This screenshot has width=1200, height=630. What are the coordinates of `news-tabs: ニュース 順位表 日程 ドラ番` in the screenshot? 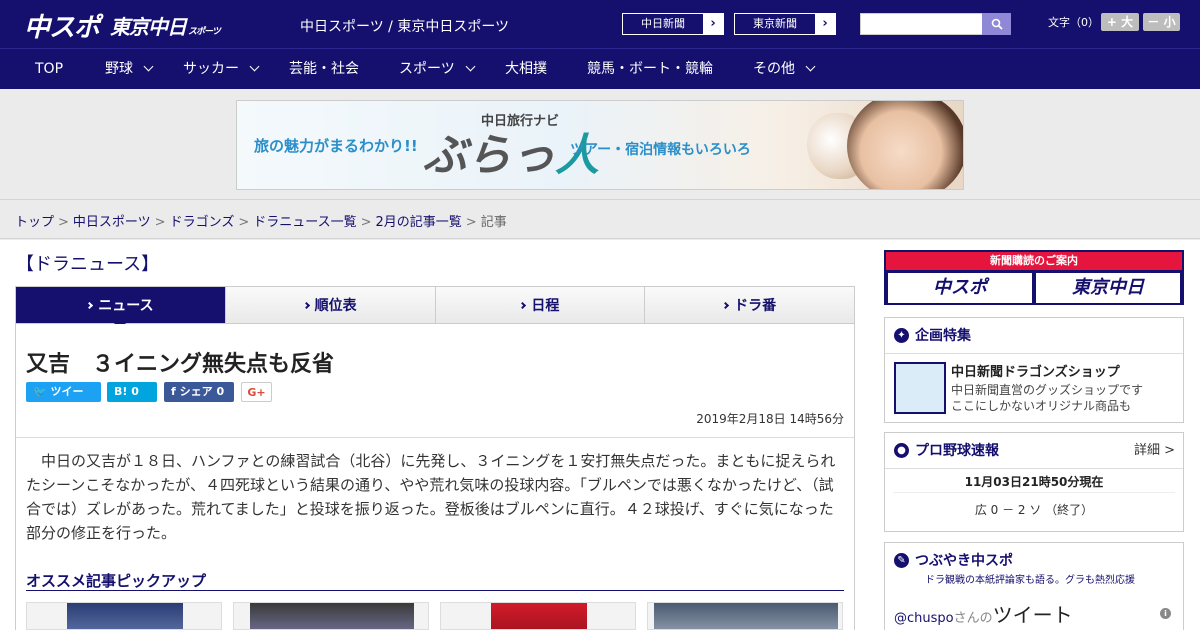 It's located at (435, 308).